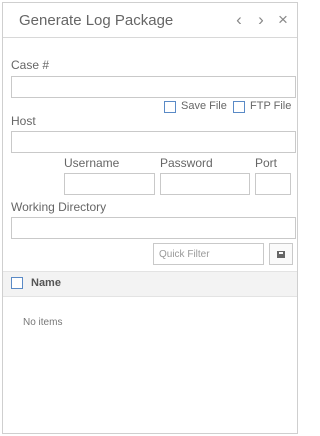 Image resolution: width=320 pixels, height=436 pixels. Describe the element at coordinates (170, 107) in the screenshot. I see `save-file-checkbox` at that location.